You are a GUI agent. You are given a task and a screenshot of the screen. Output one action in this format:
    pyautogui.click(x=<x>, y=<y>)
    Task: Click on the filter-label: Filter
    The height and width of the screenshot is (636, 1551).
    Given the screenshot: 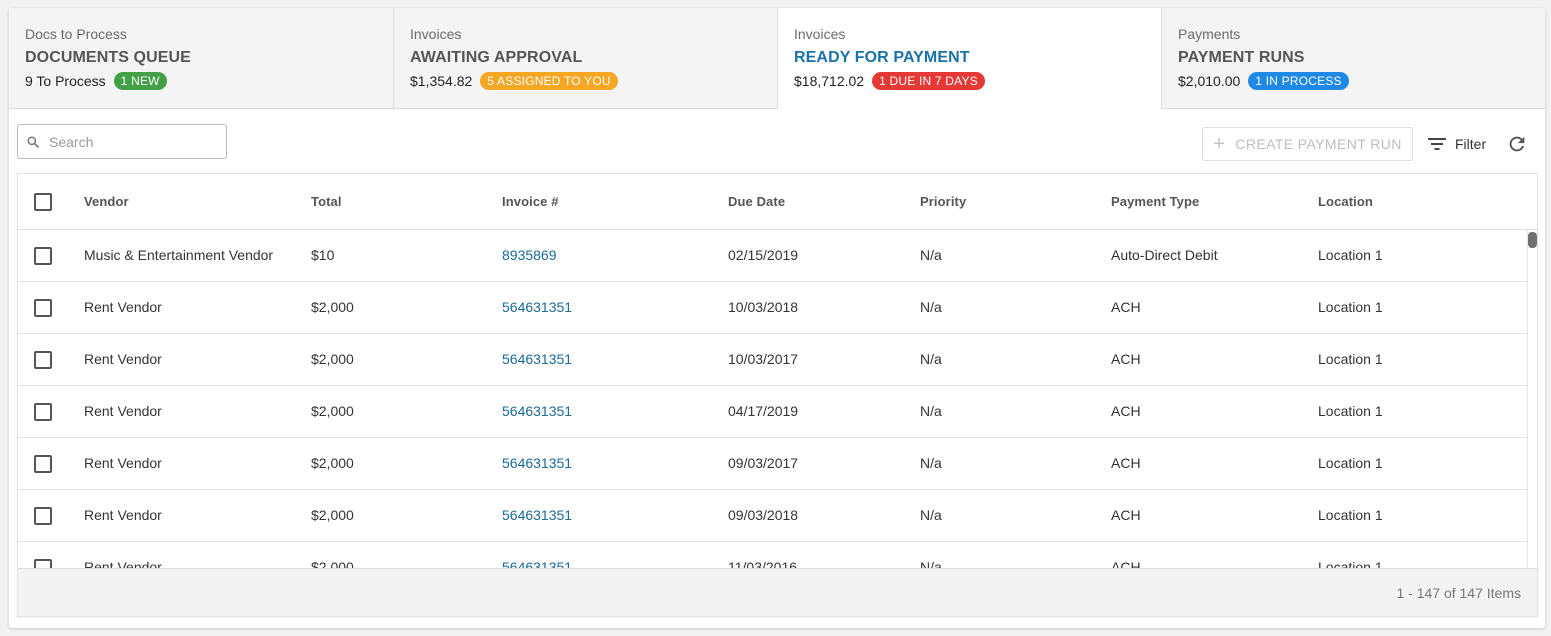 What is the action you would take?
    pyautogui.click(x=1471, y=144)
    